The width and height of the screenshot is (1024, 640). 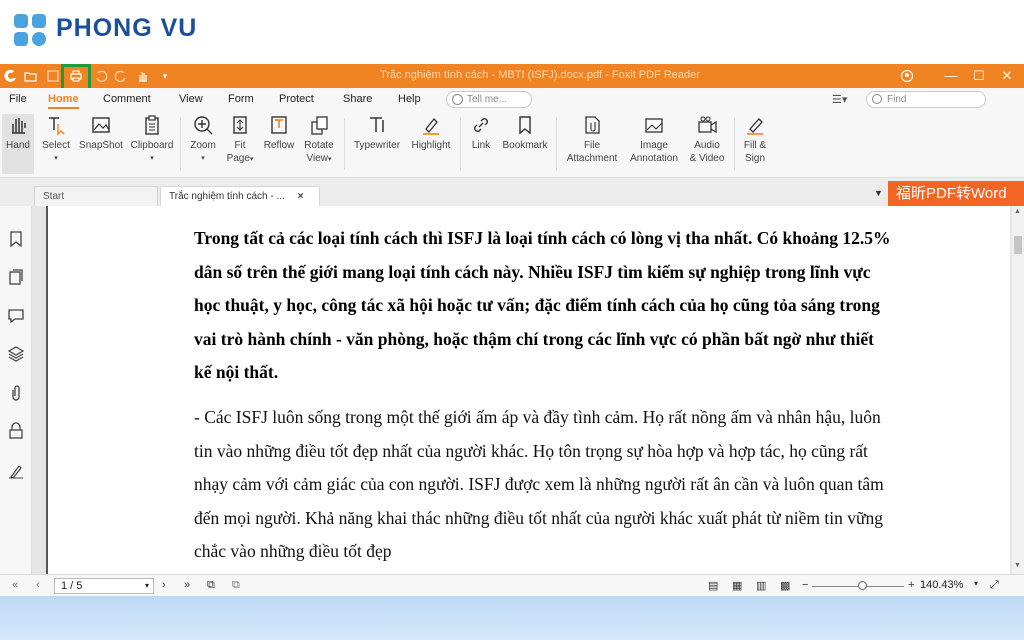 What do you see at coordinates (713, 585) in the screenshot?
I see `single-page-icon: ▤` at bounding box center [713, 585].